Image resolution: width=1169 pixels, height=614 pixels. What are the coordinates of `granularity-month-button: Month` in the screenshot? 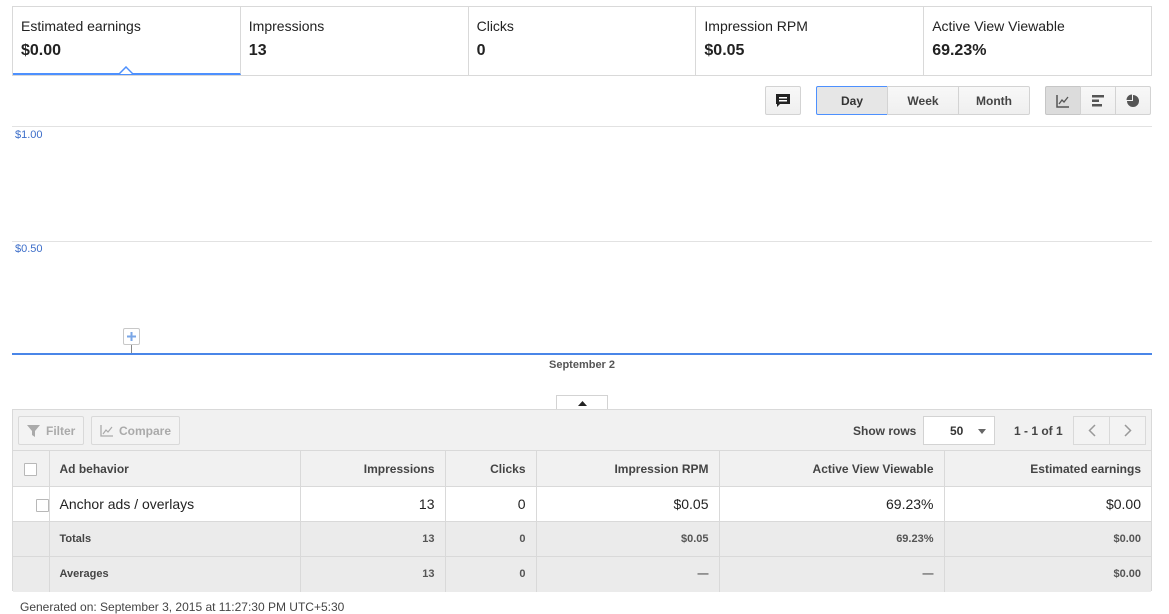 It's located at (994, 100).